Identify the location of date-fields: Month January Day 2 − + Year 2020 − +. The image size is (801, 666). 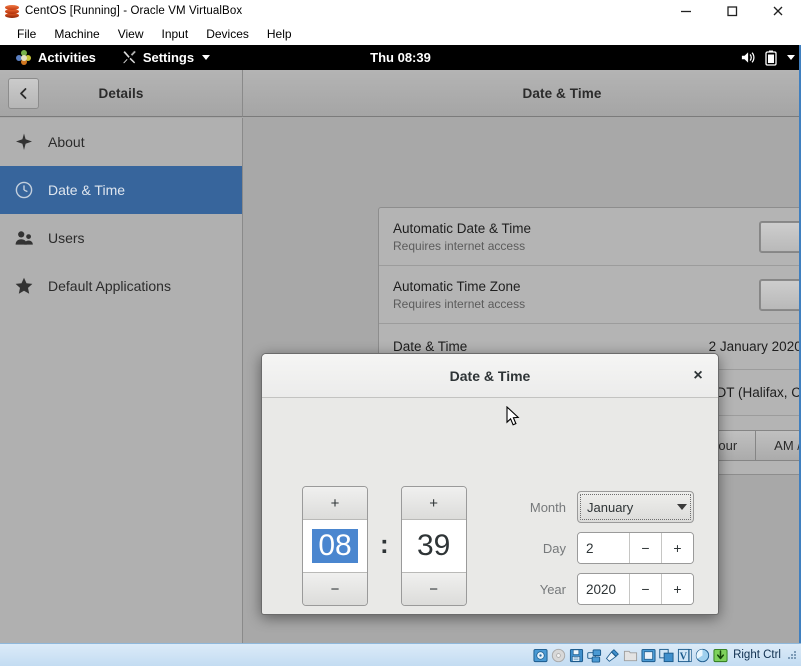
(601, 548).